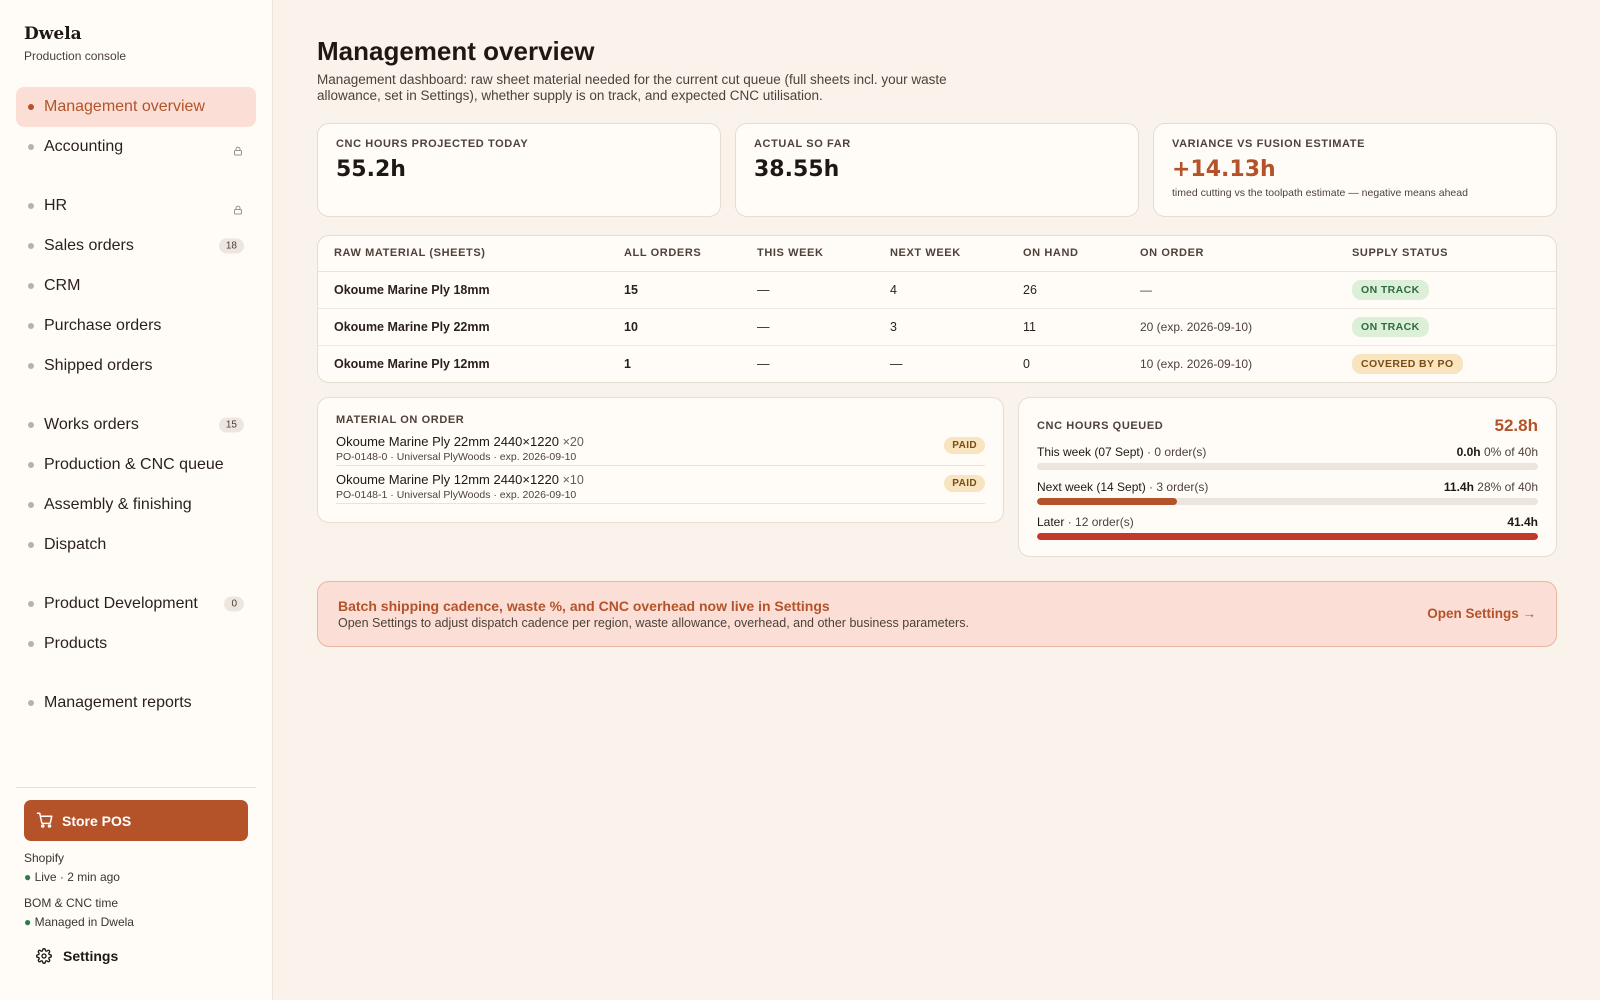  I want to click on order-item-title: Okoume Marine Ply 22mm 2440×1220 ×20, so click(660, 441).